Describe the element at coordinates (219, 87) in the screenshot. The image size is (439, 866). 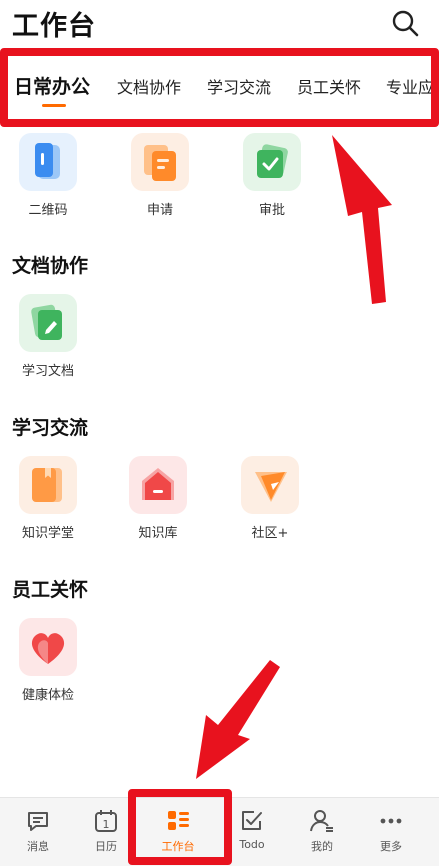
I see `annotation-box-tabs` at that location.